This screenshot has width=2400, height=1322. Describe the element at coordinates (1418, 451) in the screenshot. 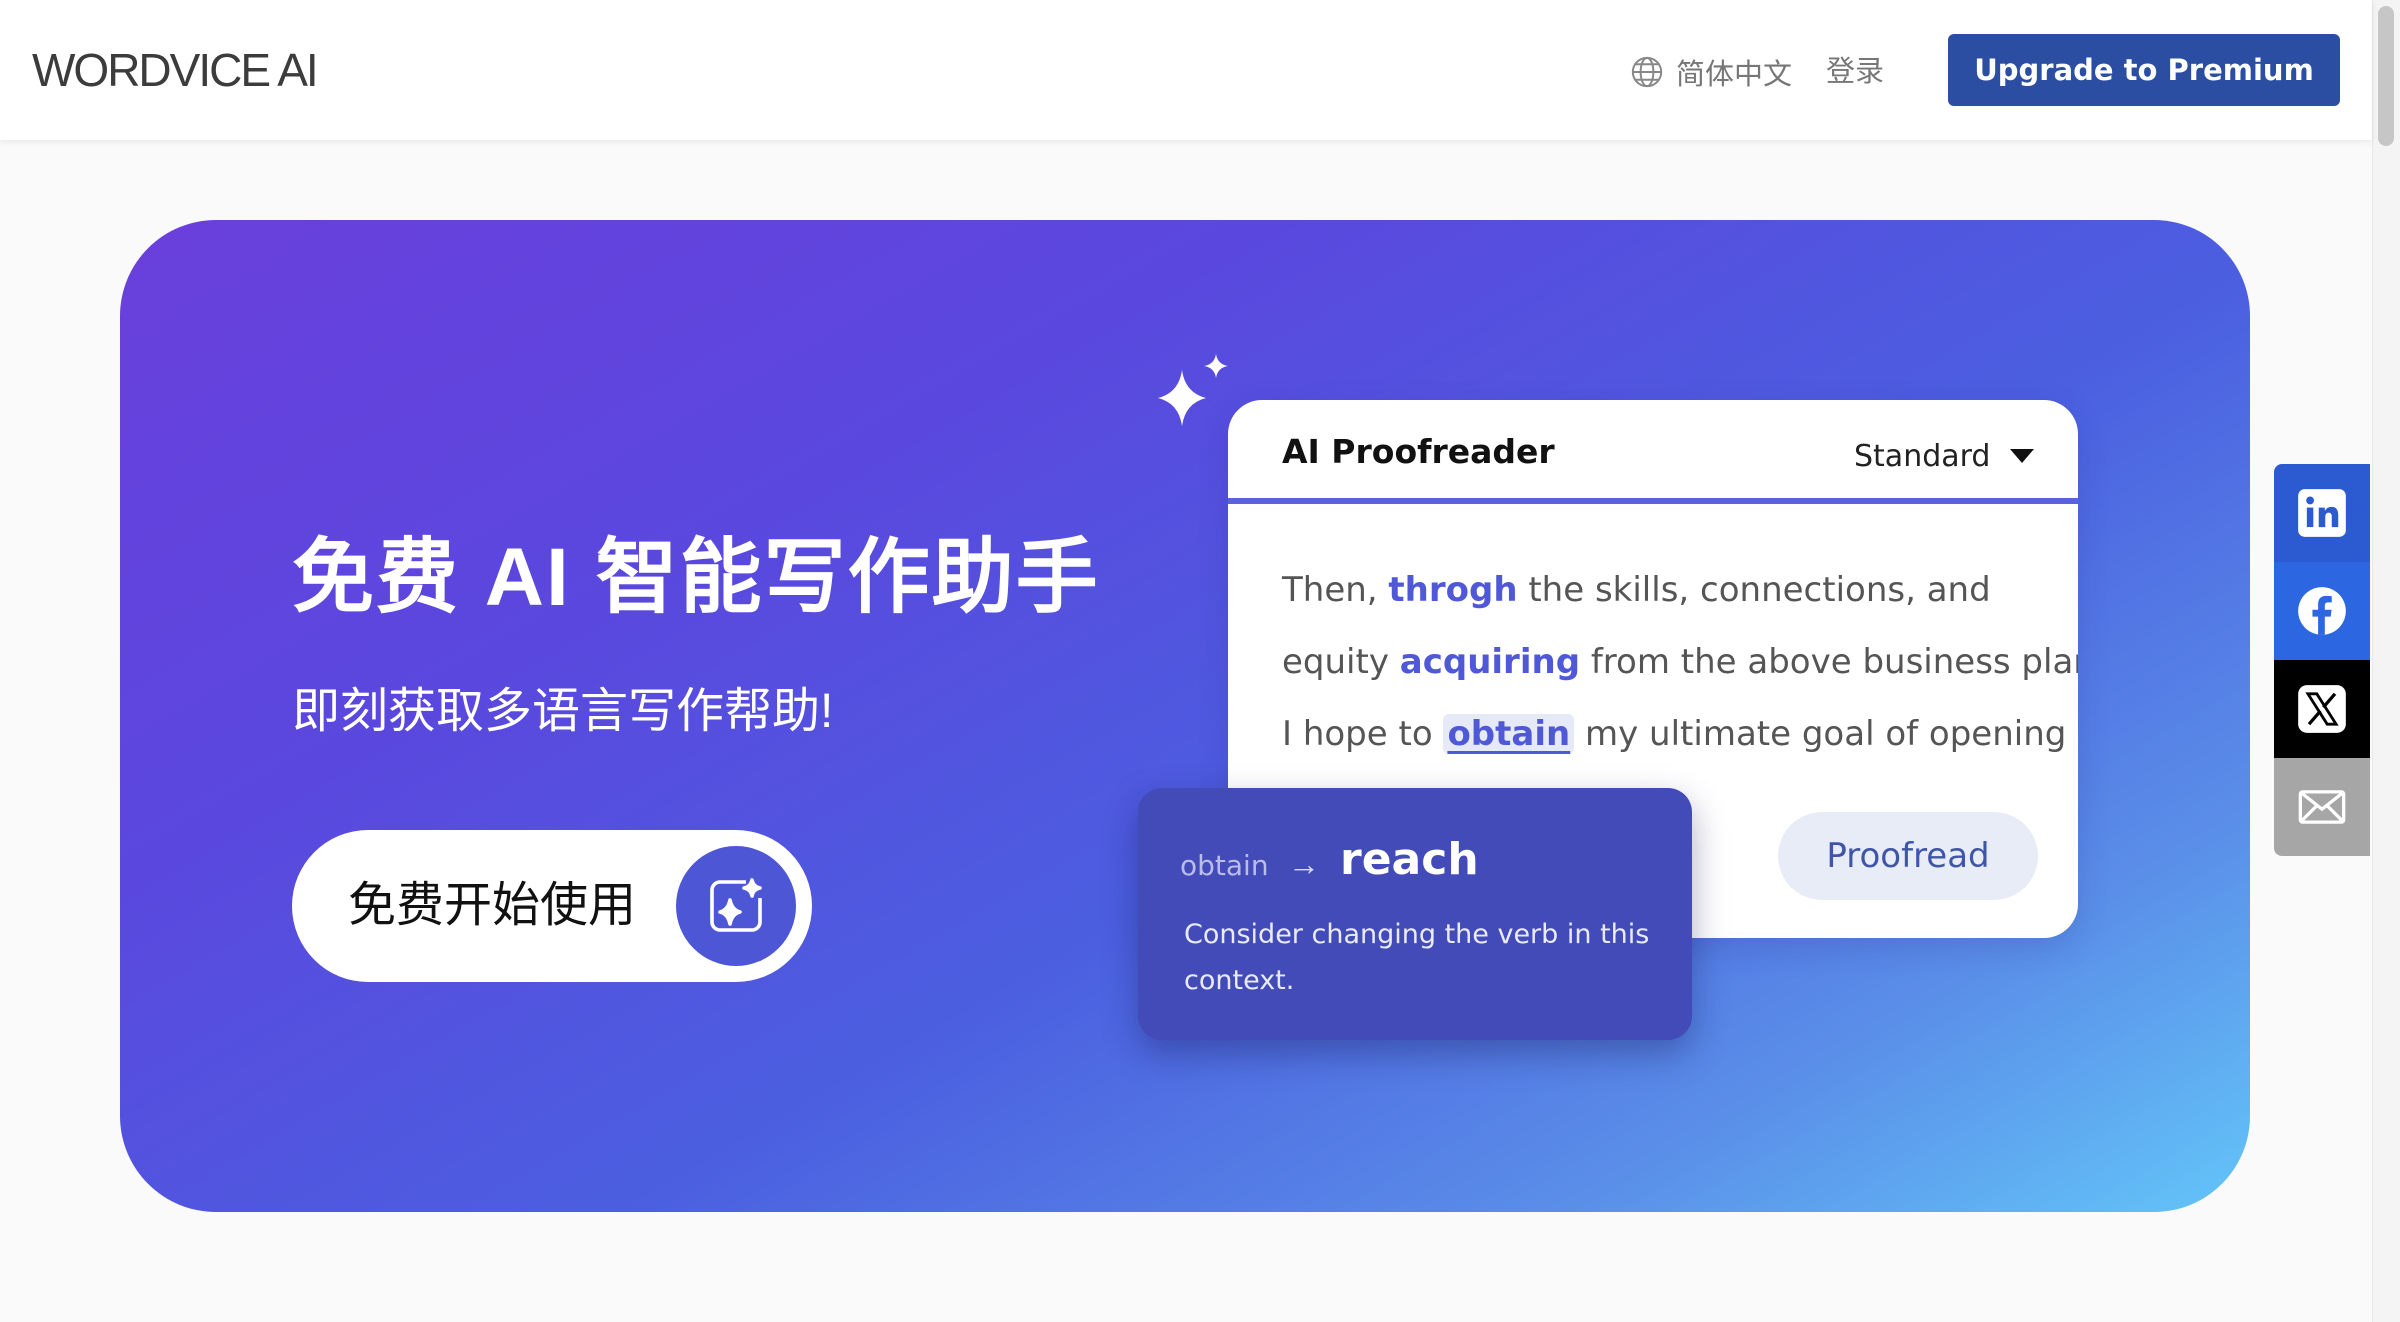

I see `proofreader-title: AI Proofreader` at that location.